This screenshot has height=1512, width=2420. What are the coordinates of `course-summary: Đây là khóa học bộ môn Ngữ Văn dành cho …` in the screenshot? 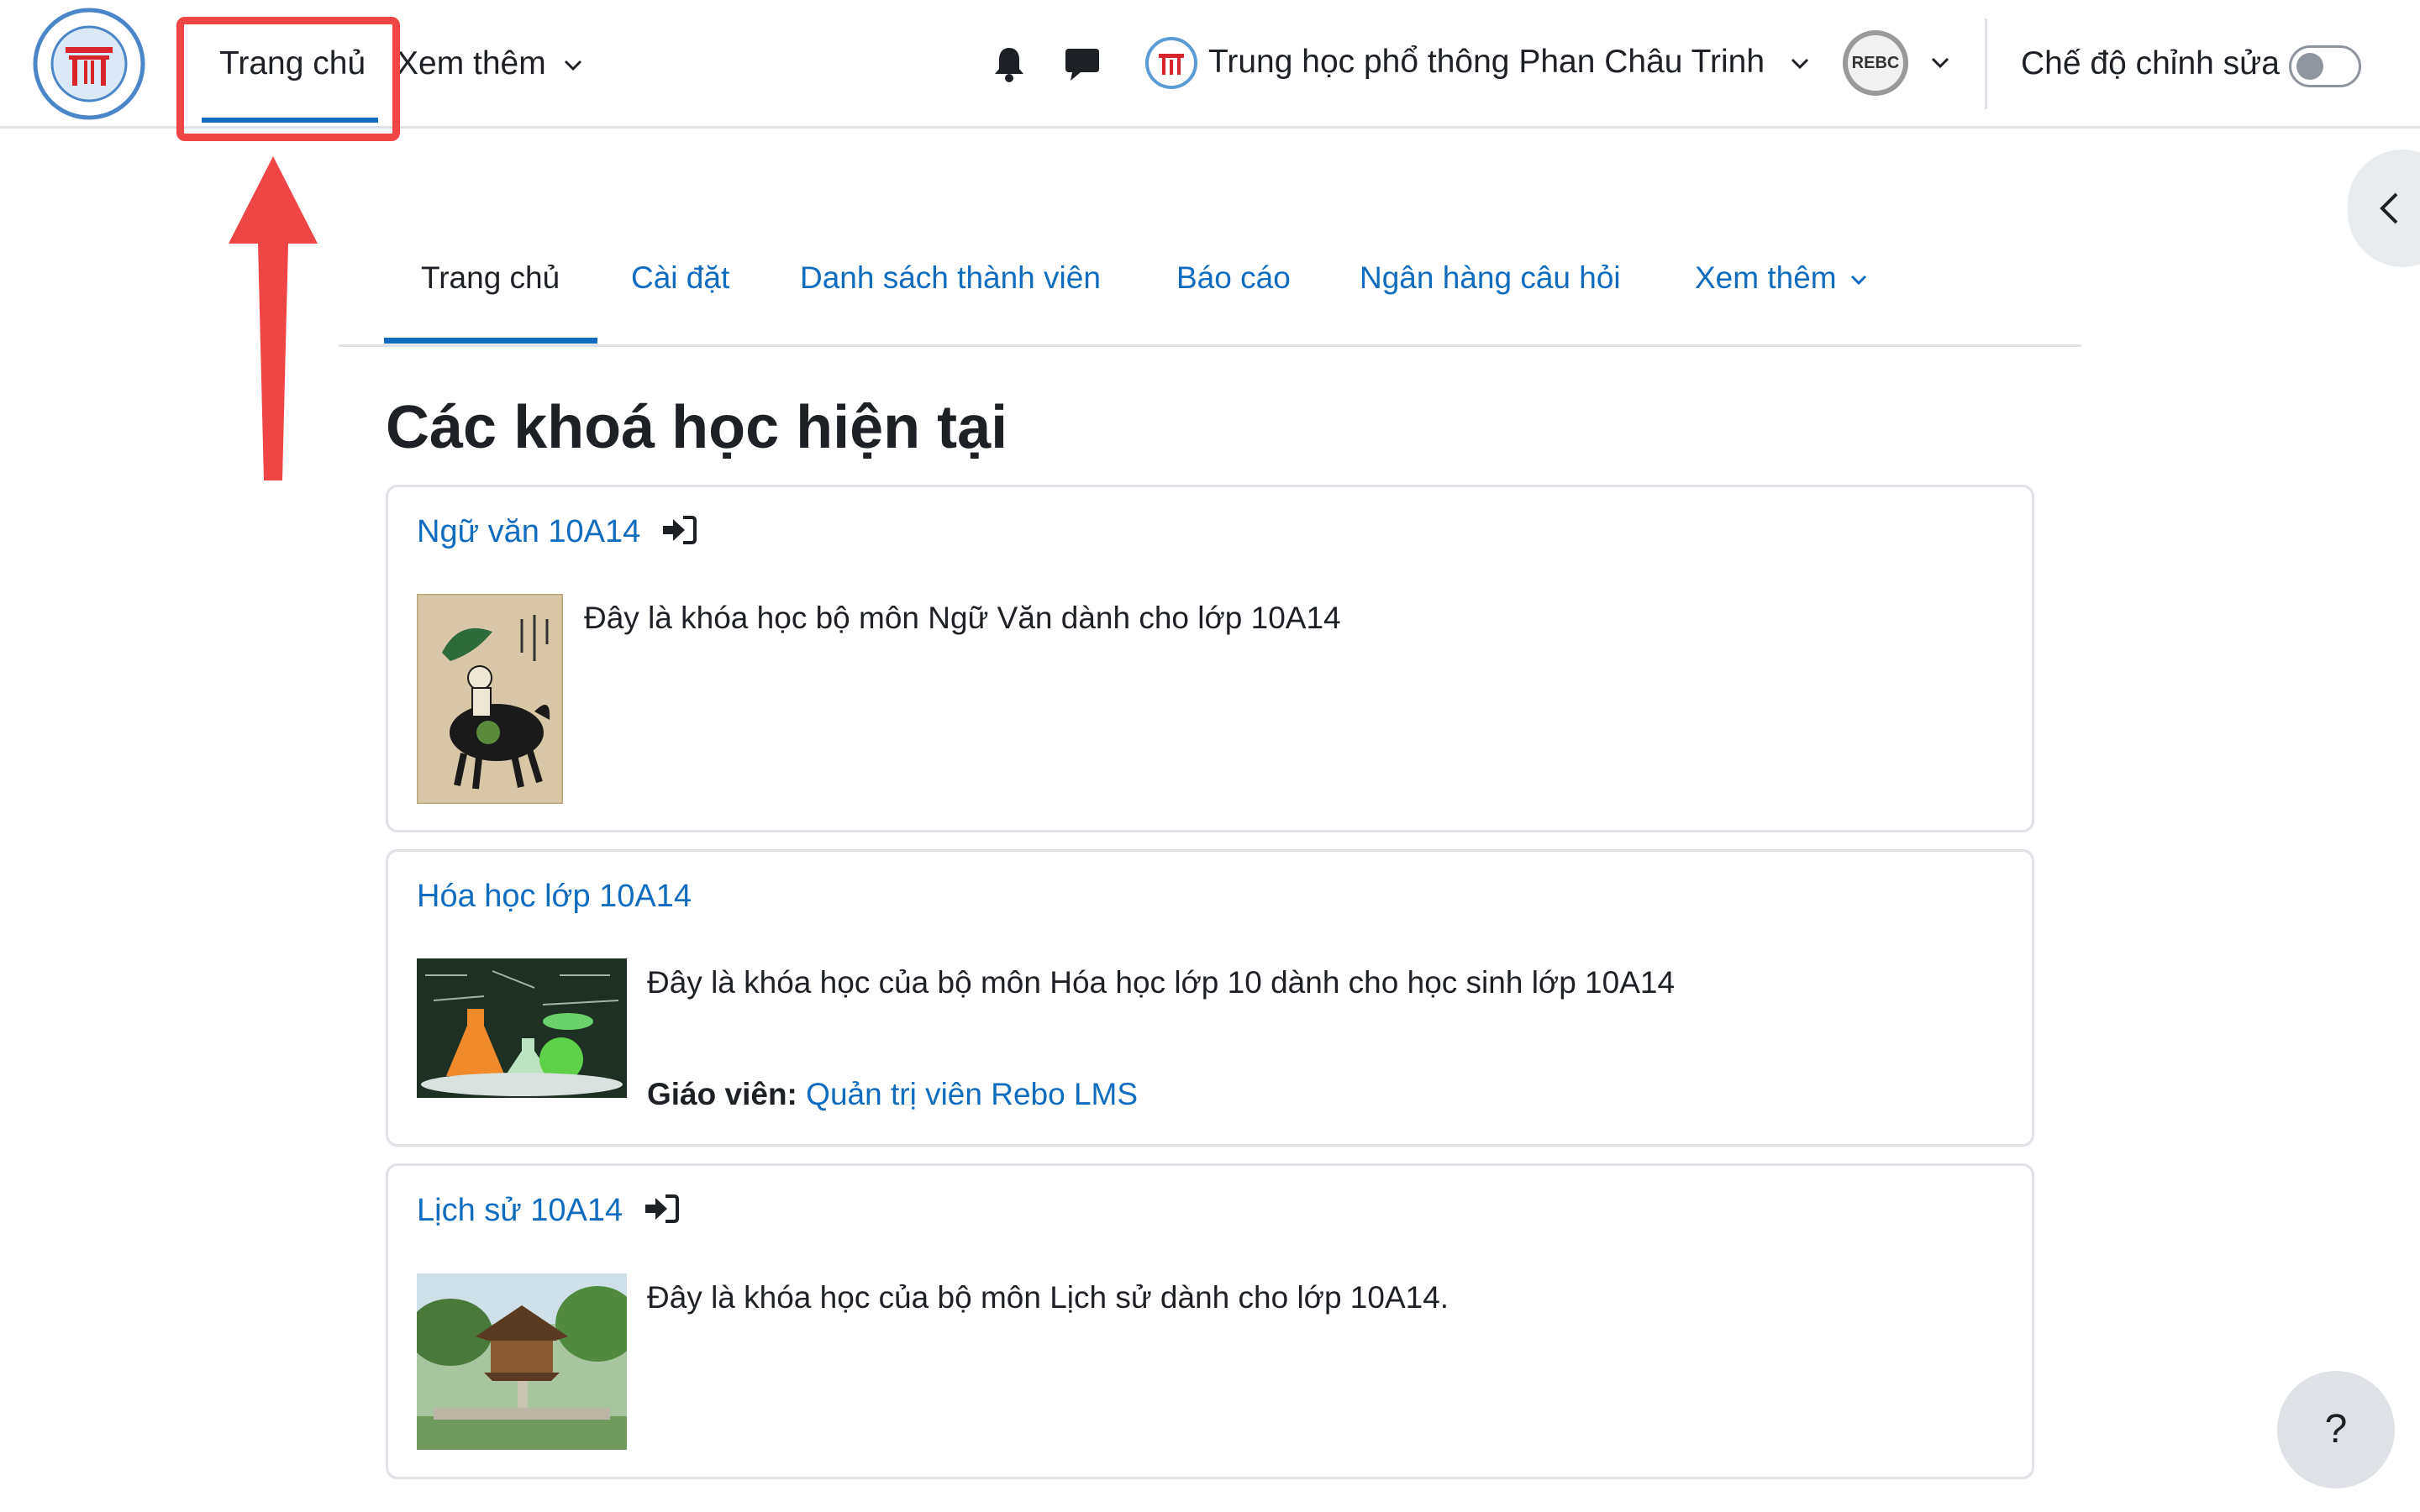 It's located at (962, 618).